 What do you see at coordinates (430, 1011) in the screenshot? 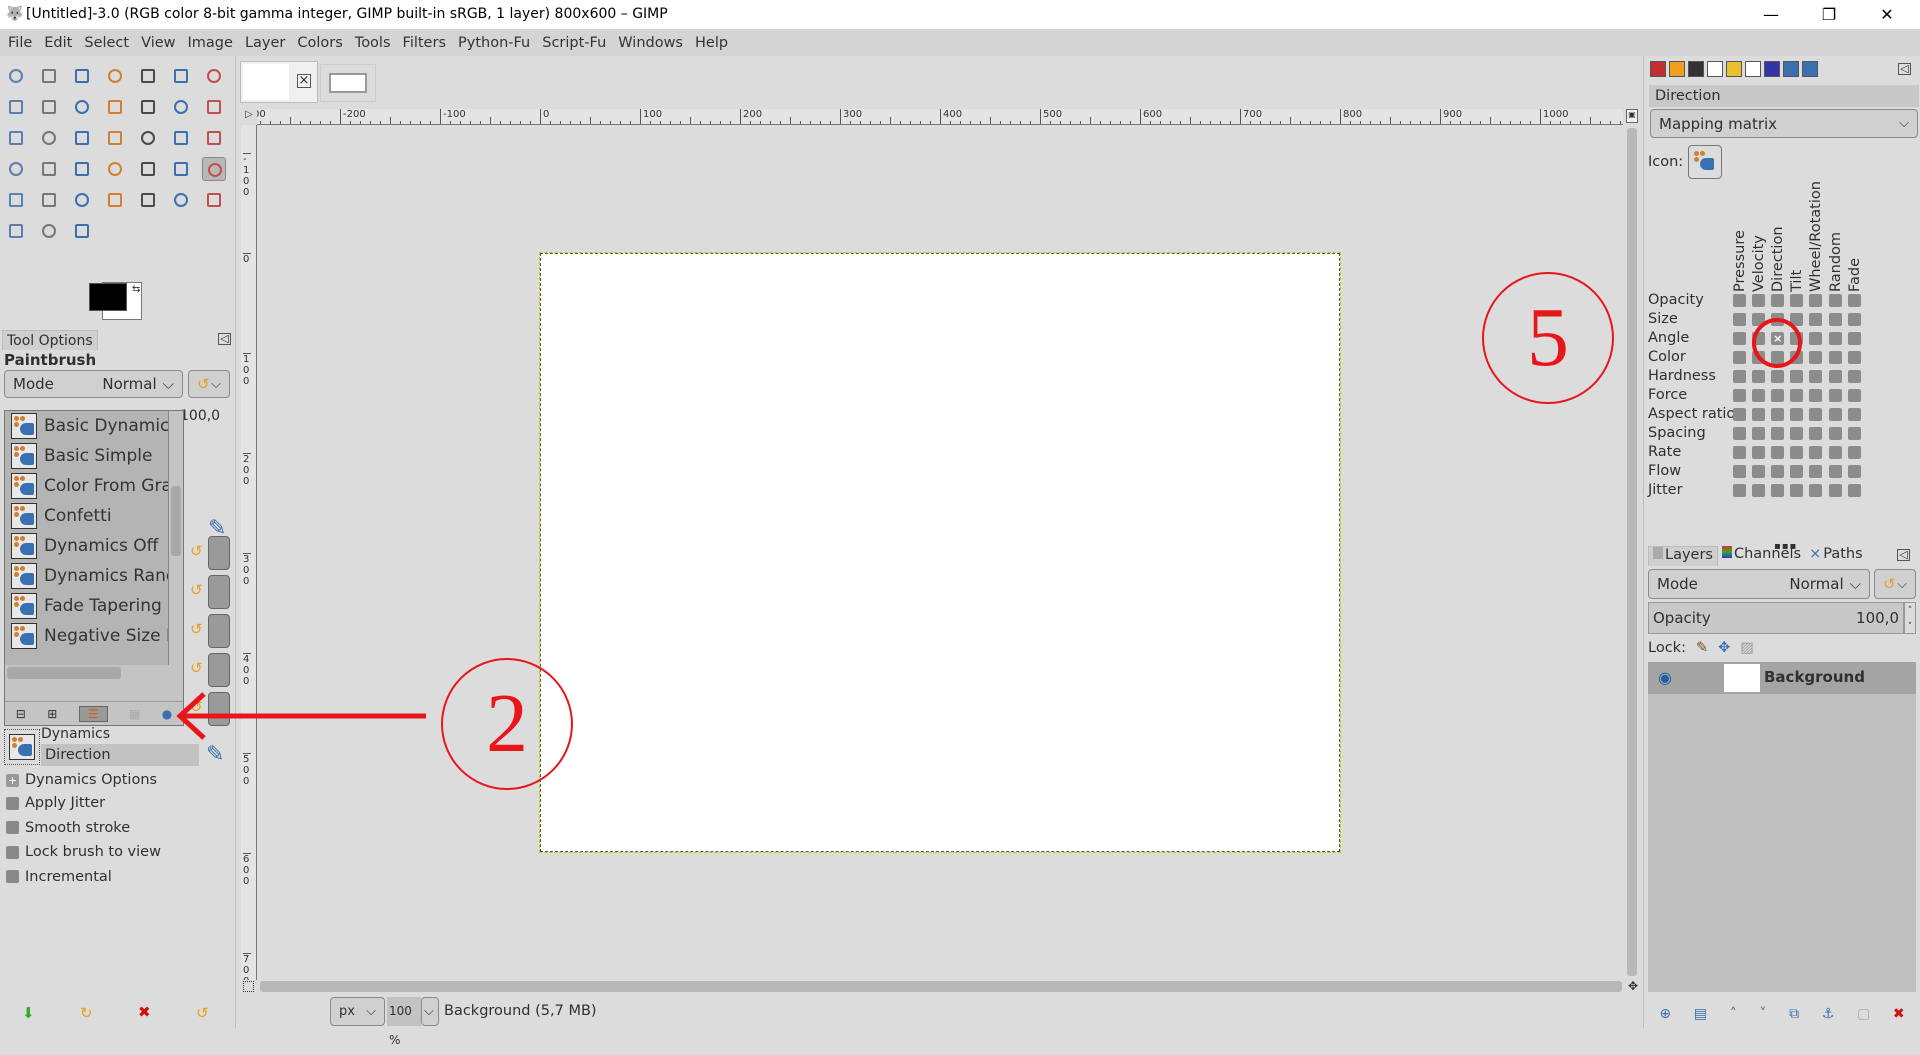
I see `zoom-dropdown: ⌵` at bounding box center [430, 1011].